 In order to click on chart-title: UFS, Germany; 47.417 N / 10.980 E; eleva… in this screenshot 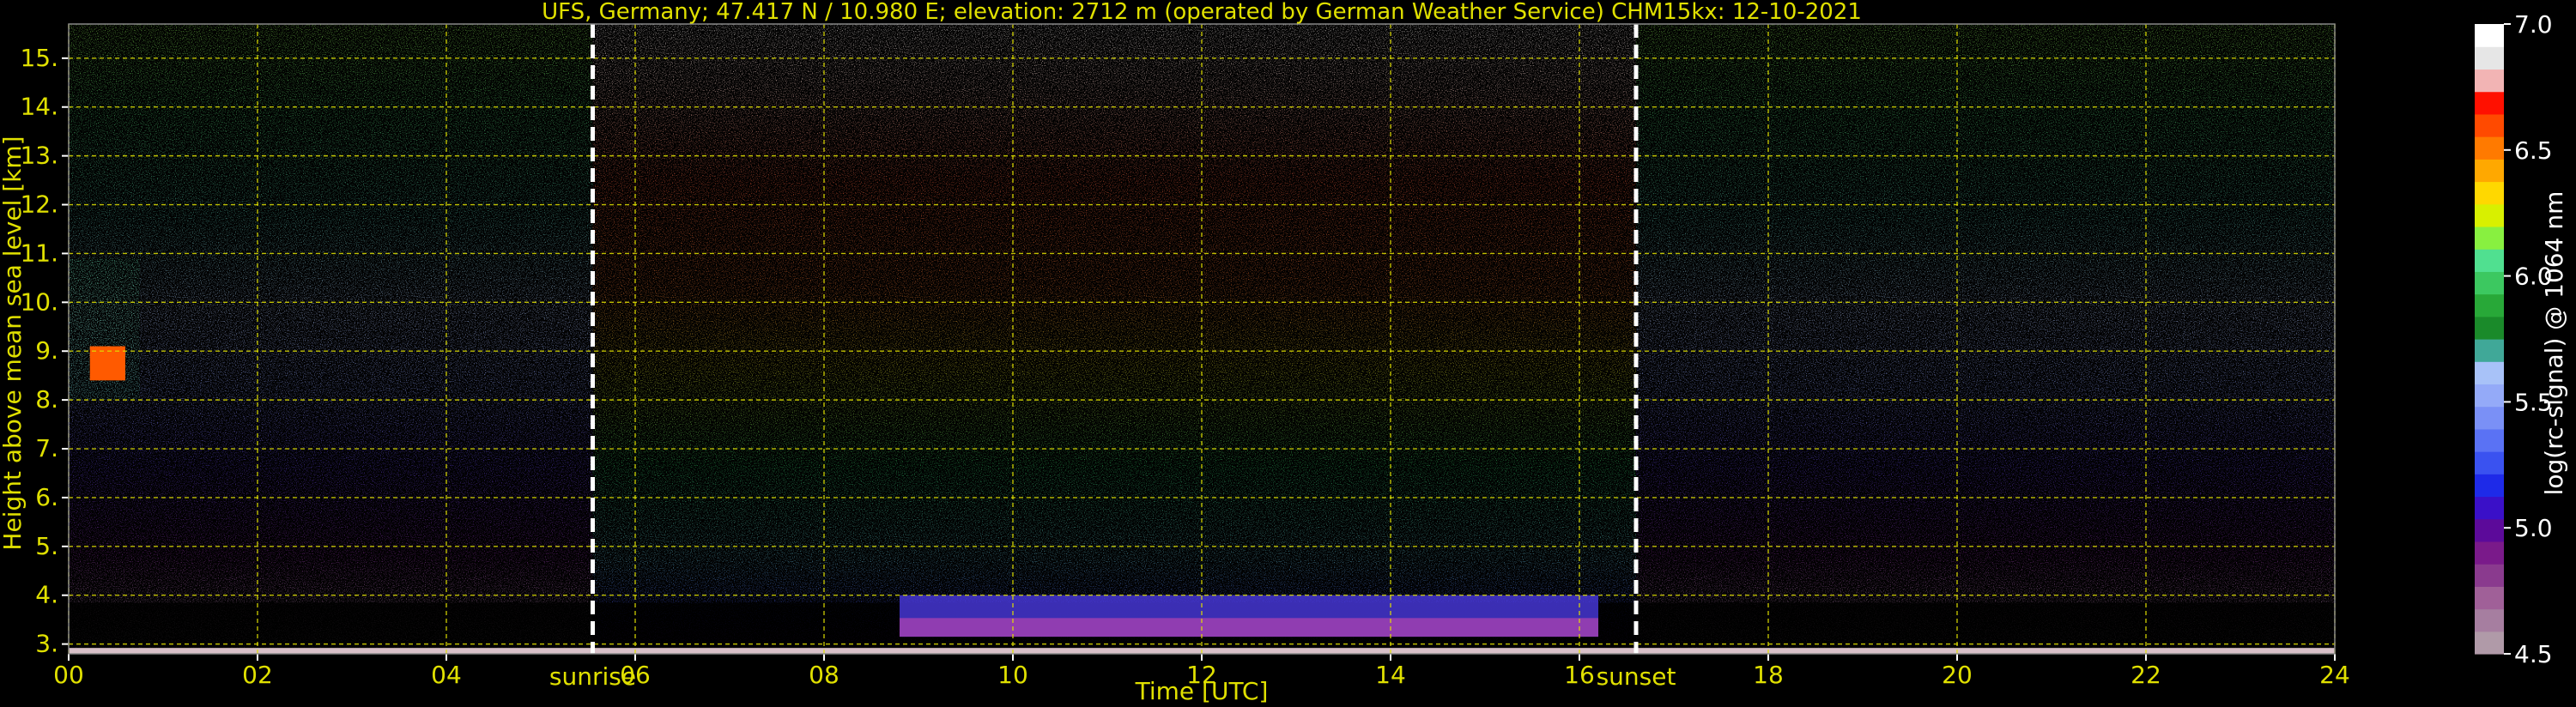, I will do `click(1202, 12)`.